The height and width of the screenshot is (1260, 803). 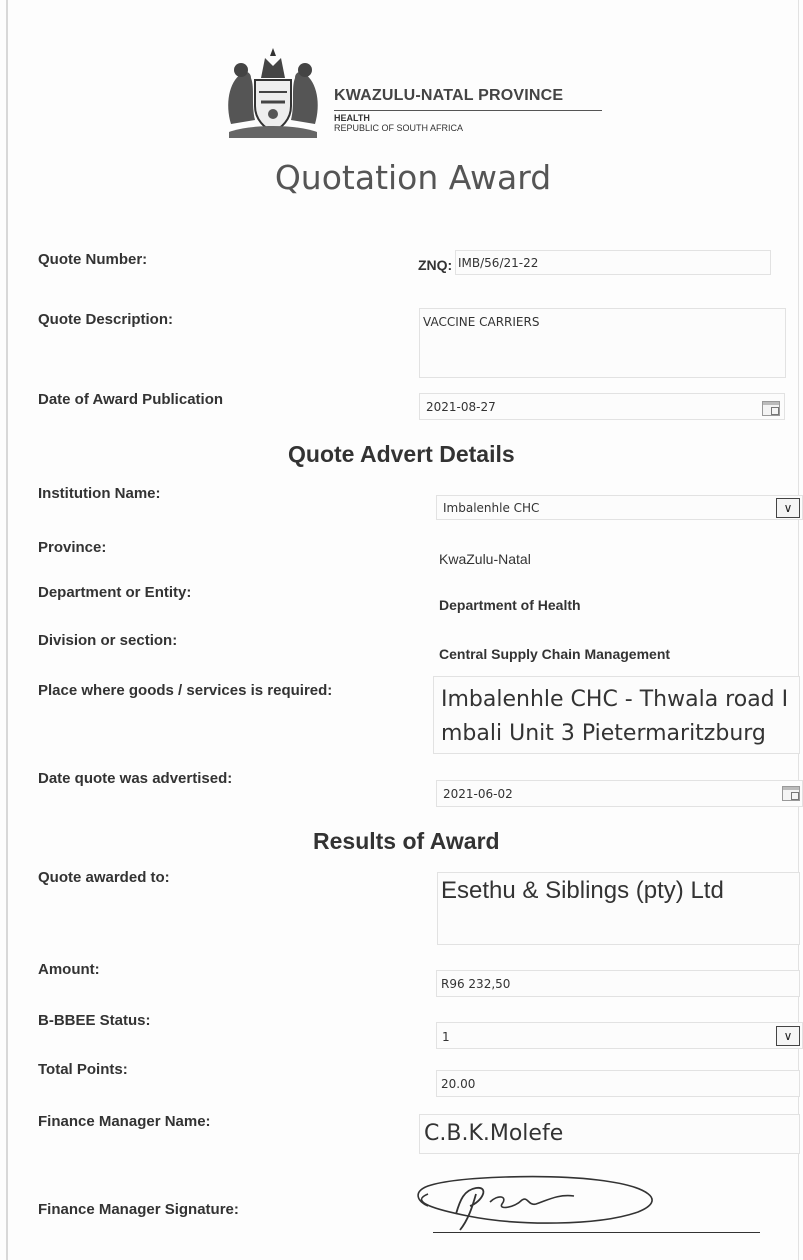 I want to click on advert-details-heading: Quote Advert Details, so click(x=401, y=454).